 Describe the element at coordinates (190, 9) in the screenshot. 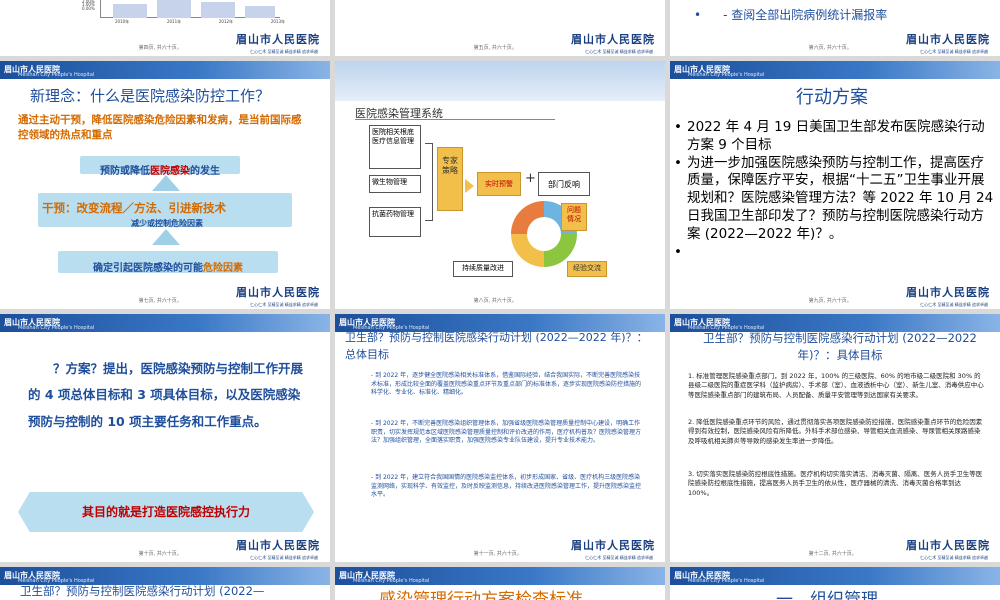

I see `chart-area` at that location.